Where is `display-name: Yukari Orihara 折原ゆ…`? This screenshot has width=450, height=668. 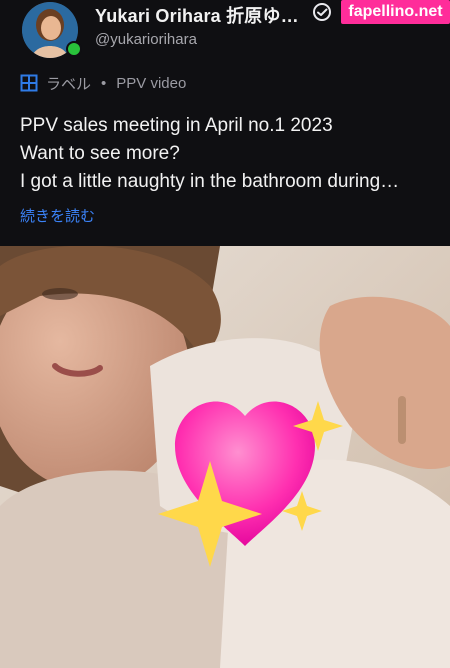 display-name: Yukari Orihara 折原ゆ… is located at coordinates (197, 15).